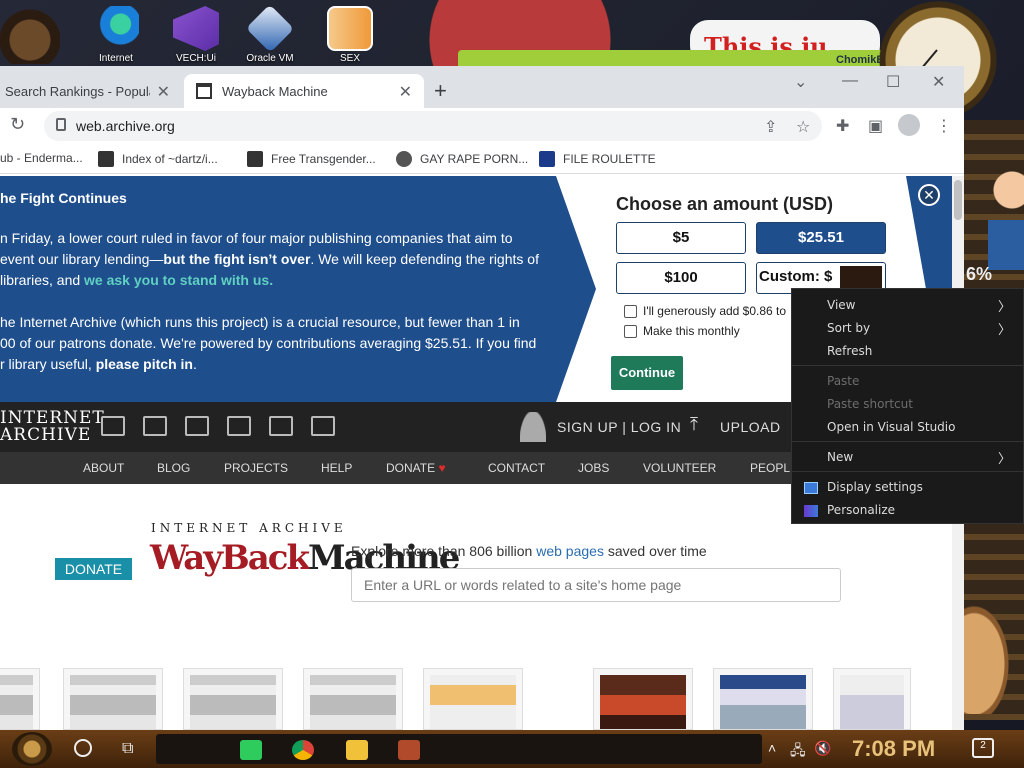 This screenshot has height=768, width=1024. What do you see at coordinates (875, 126) in the screenshot?
I see `side-panel-icon: ▣` at bounding box center [875, 126].